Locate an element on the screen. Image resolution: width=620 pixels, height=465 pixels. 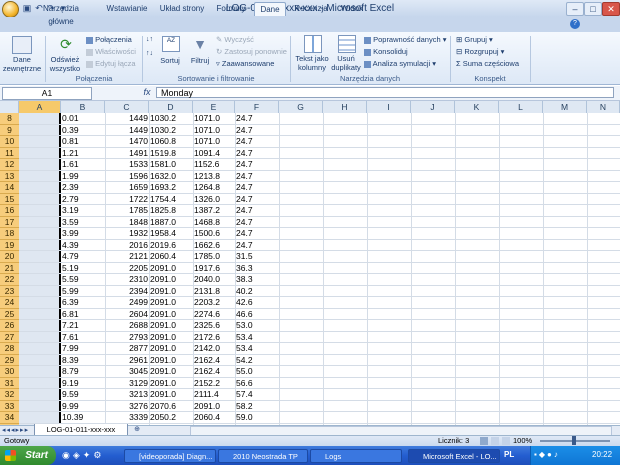
cell-d: 1887.0 is located at coordinates (163, 223).